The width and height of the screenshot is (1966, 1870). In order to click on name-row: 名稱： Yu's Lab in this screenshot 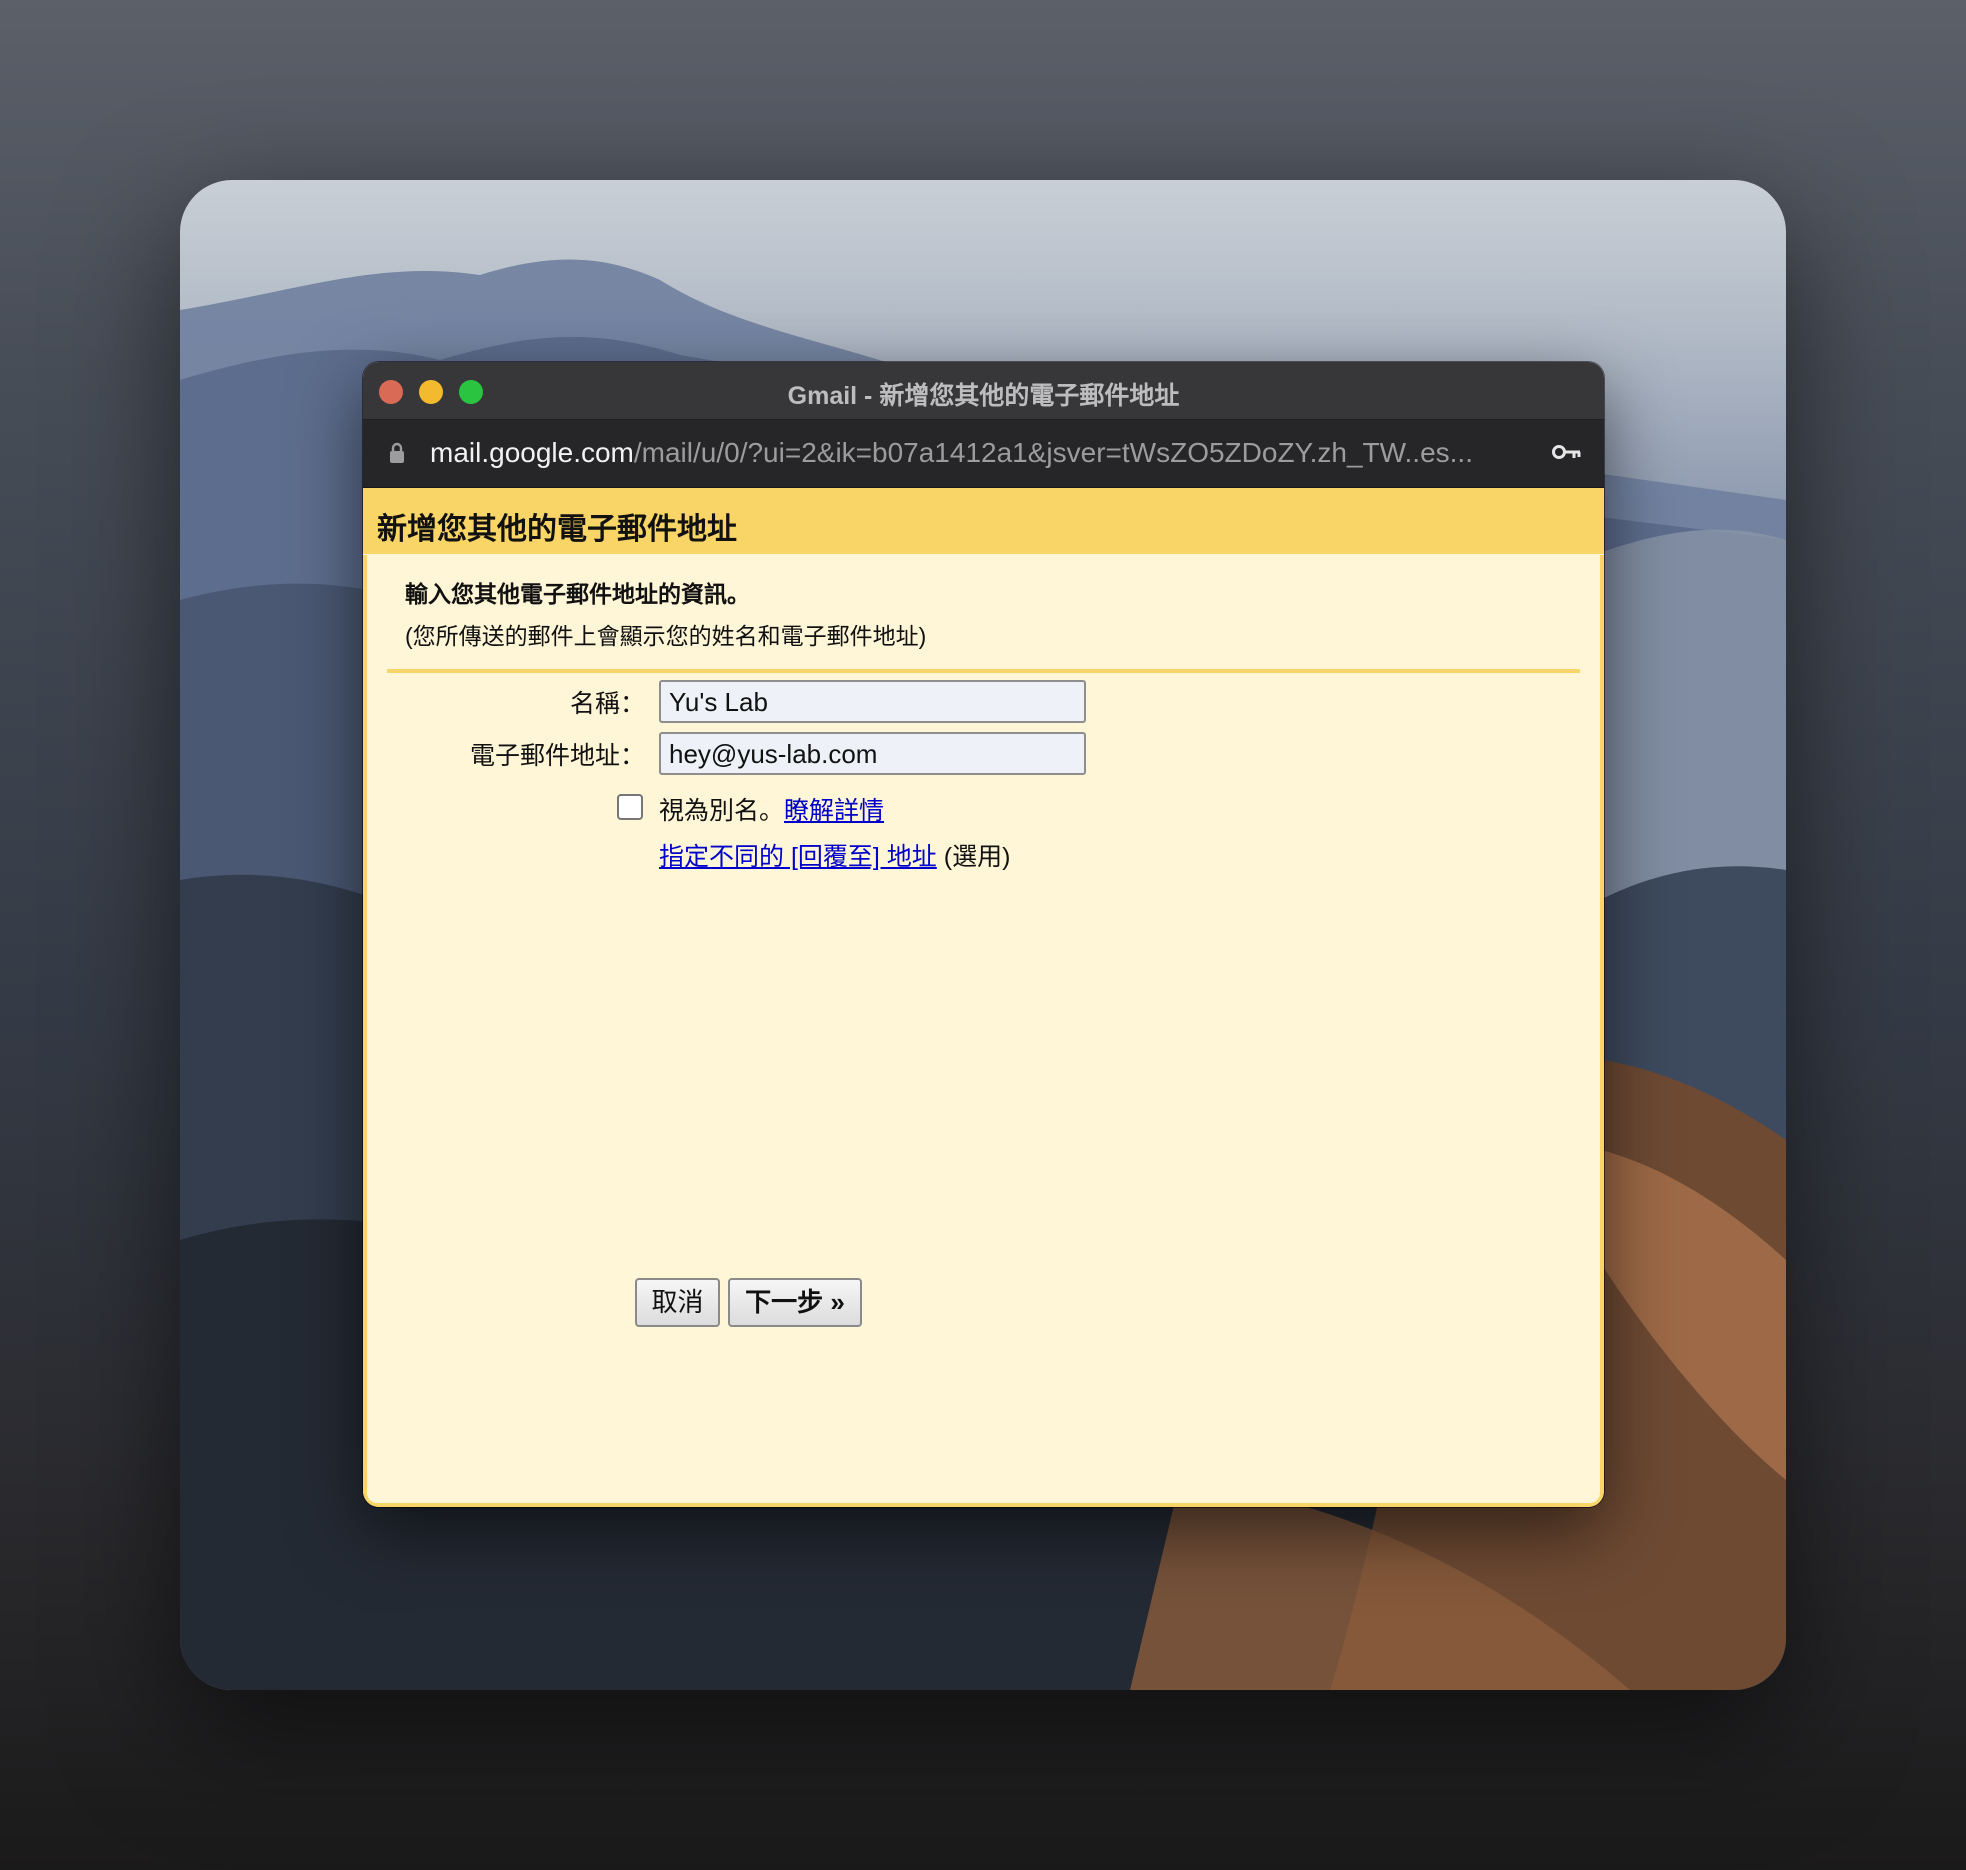, I will do `click(983, 702)`.